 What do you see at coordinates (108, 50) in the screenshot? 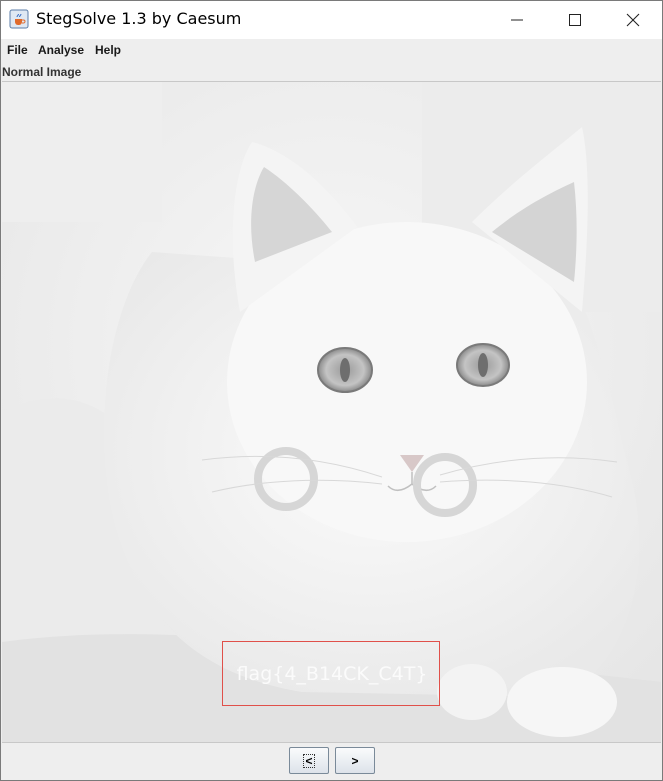
I see `menu-help: Help` at bounding box center [108, 50].